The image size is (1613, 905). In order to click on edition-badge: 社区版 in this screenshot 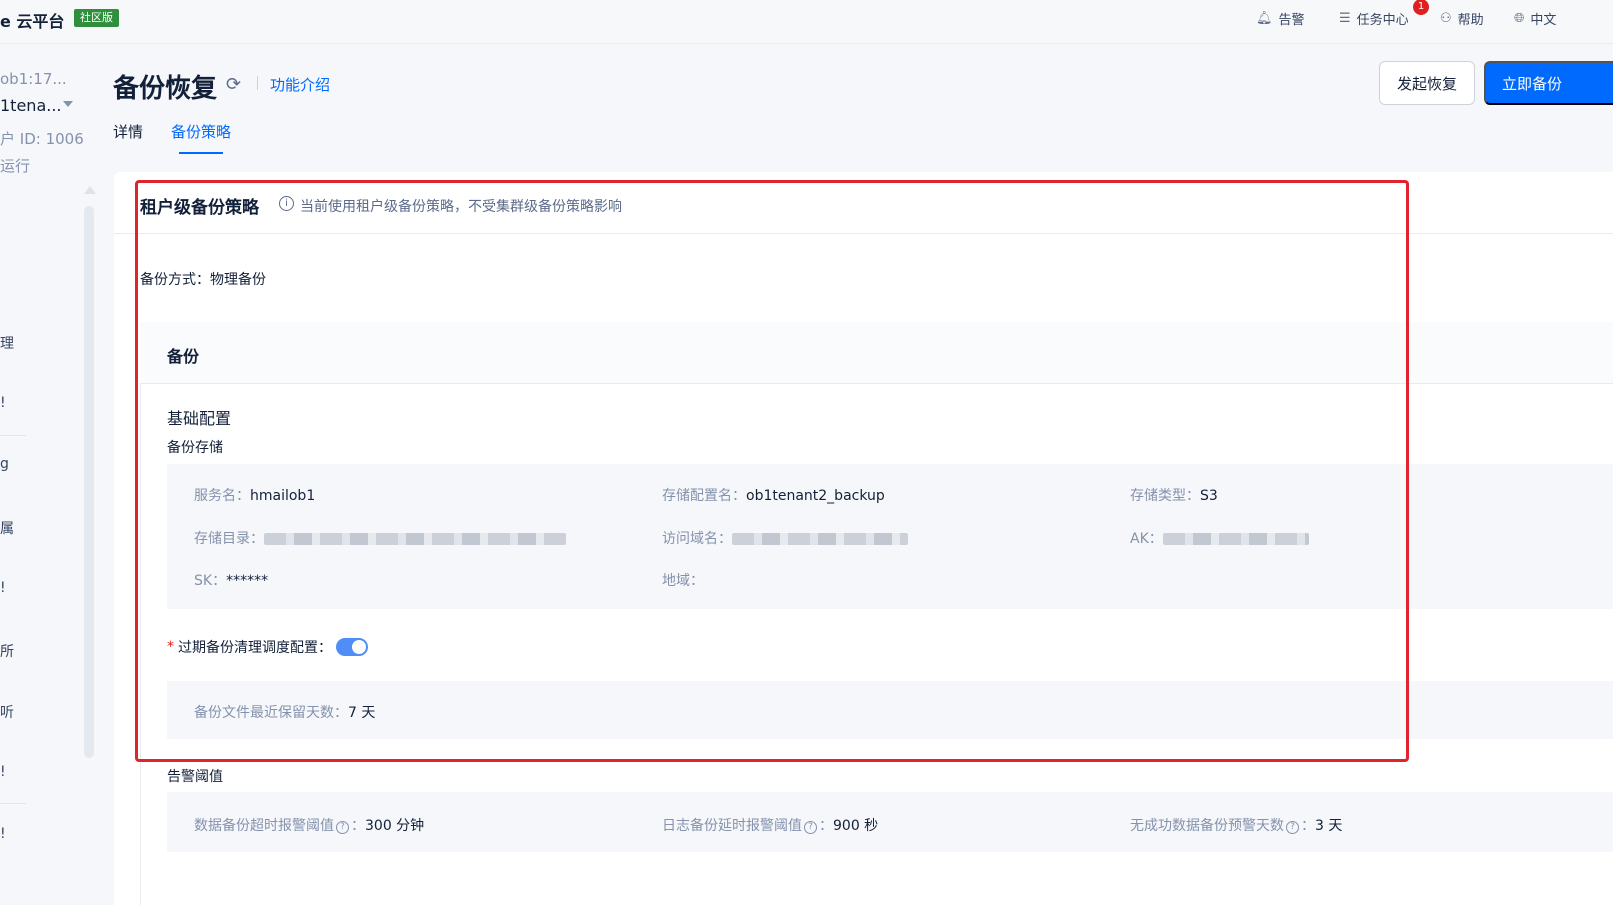, I will do `click(96, 18)`.